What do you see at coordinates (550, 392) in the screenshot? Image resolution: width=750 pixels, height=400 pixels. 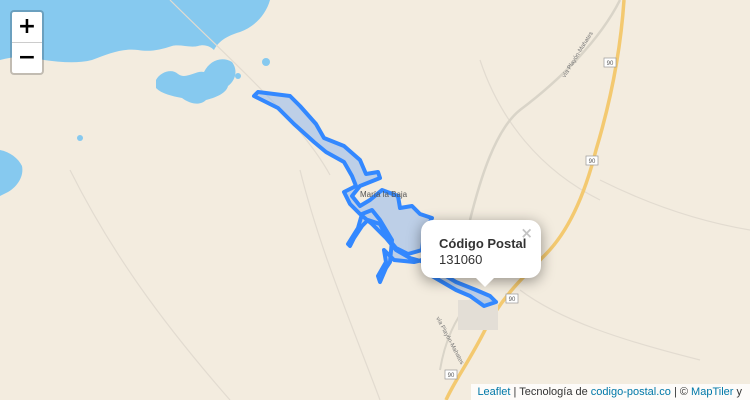 I see `attribution-text-1: | Tecnología de` at bounding box center [550, 392].